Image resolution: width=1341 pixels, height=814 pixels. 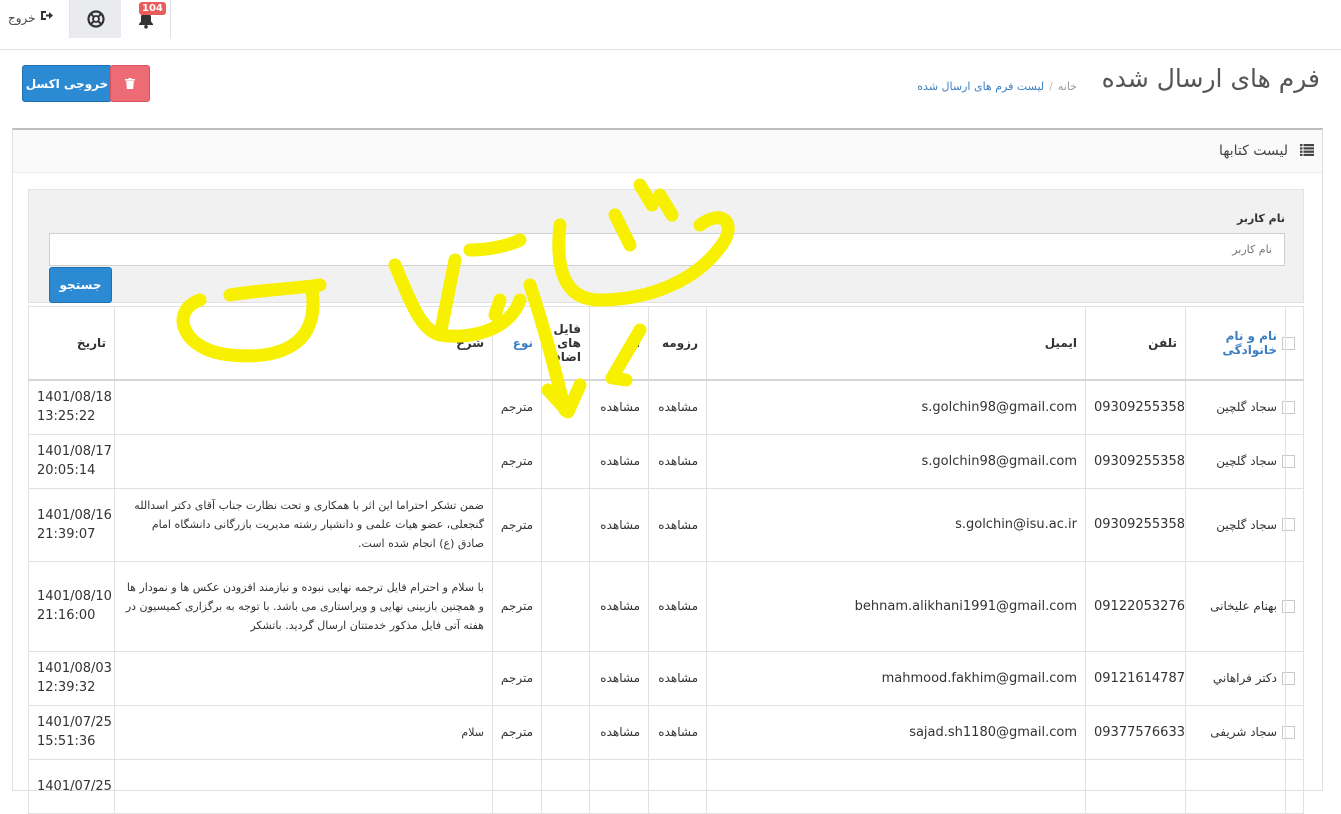 What do you see at coordinates (1135, 786) in the screenshot?
I see `row-phone` at bounding box center [1135, 786].